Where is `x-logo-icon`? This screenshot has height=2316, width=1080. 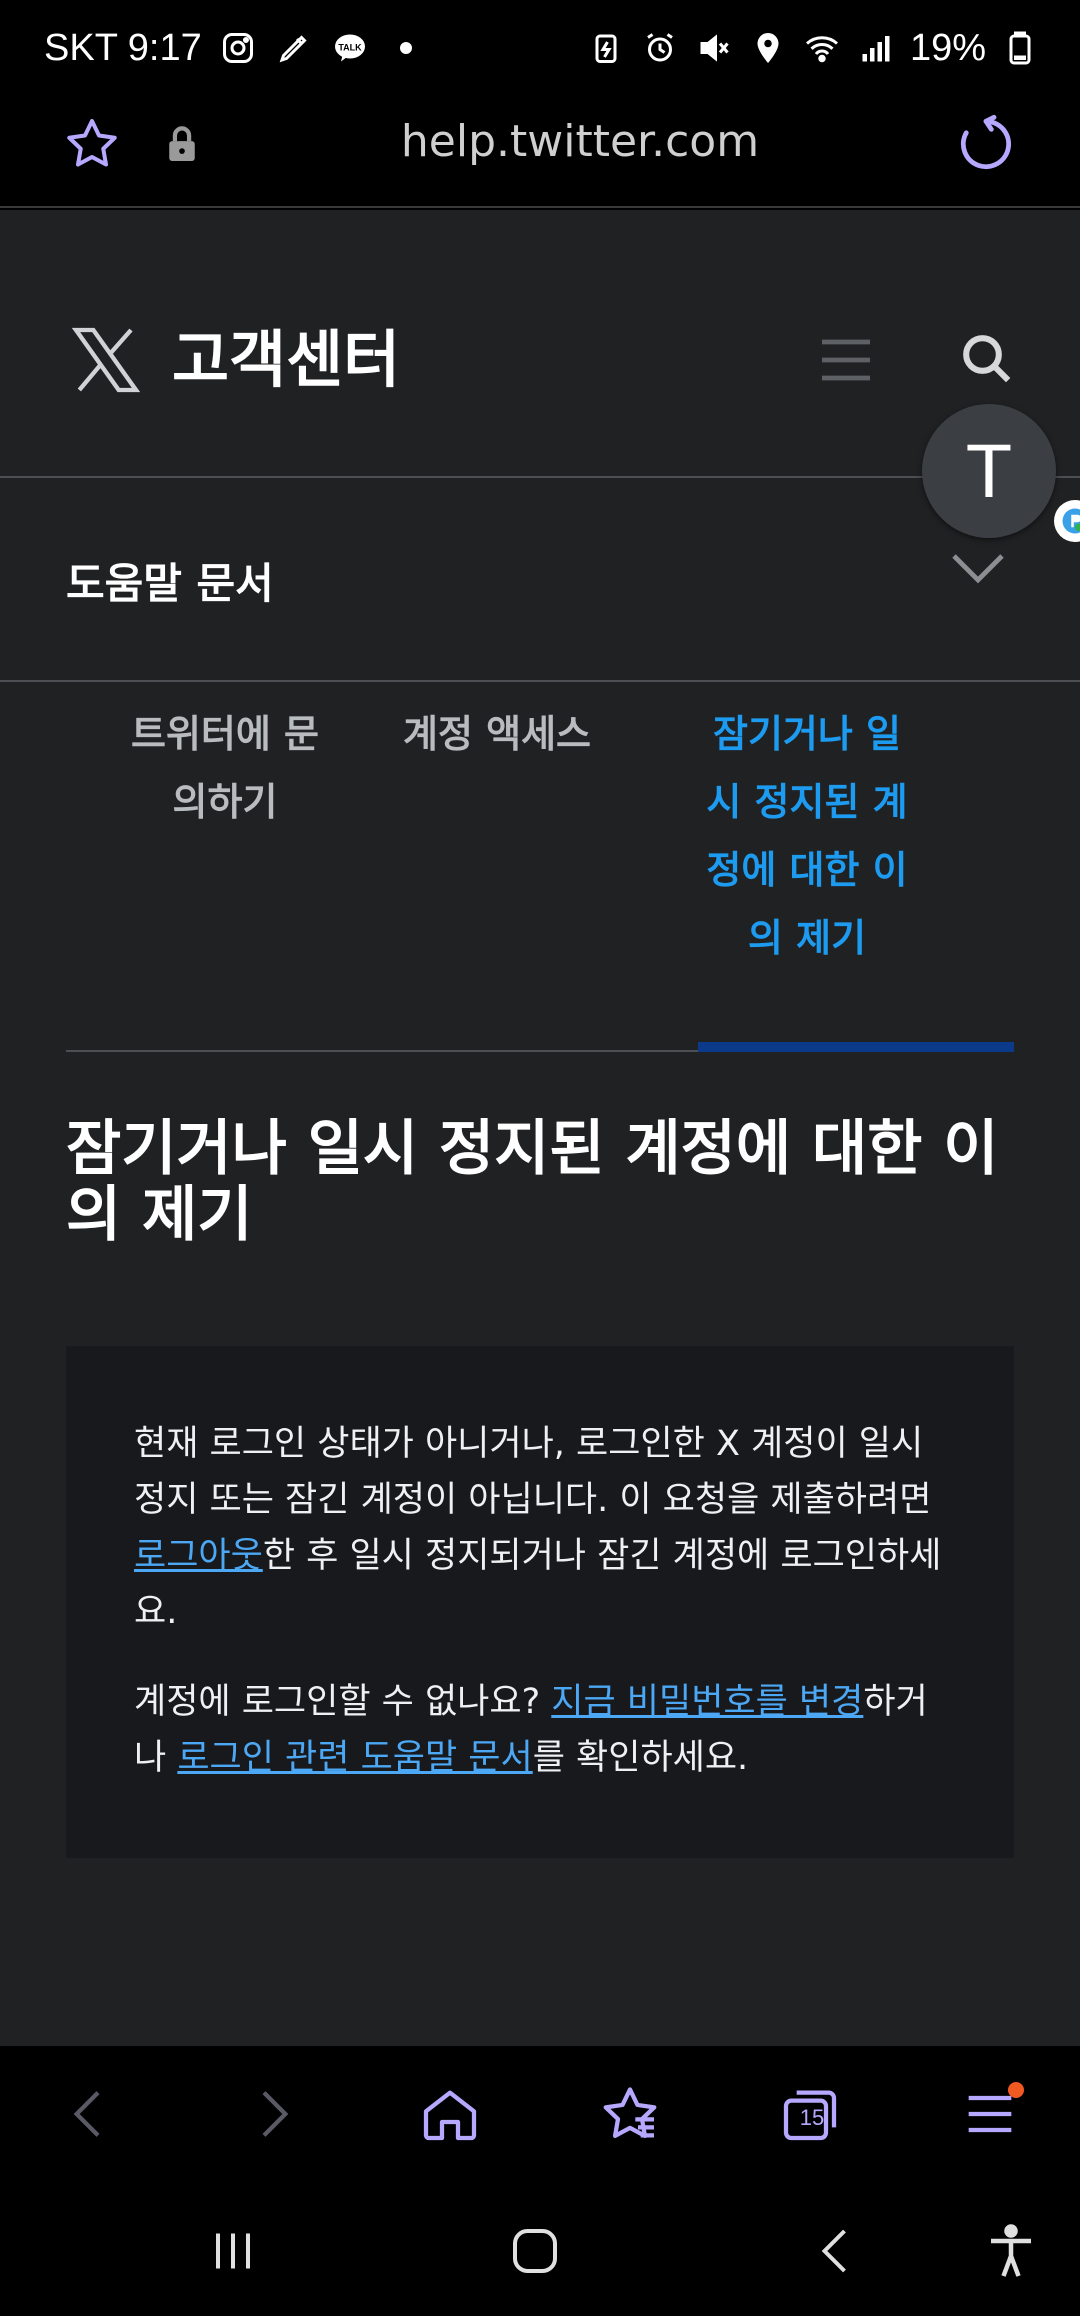 x-logo-icon is located at coordinates (106, 360).